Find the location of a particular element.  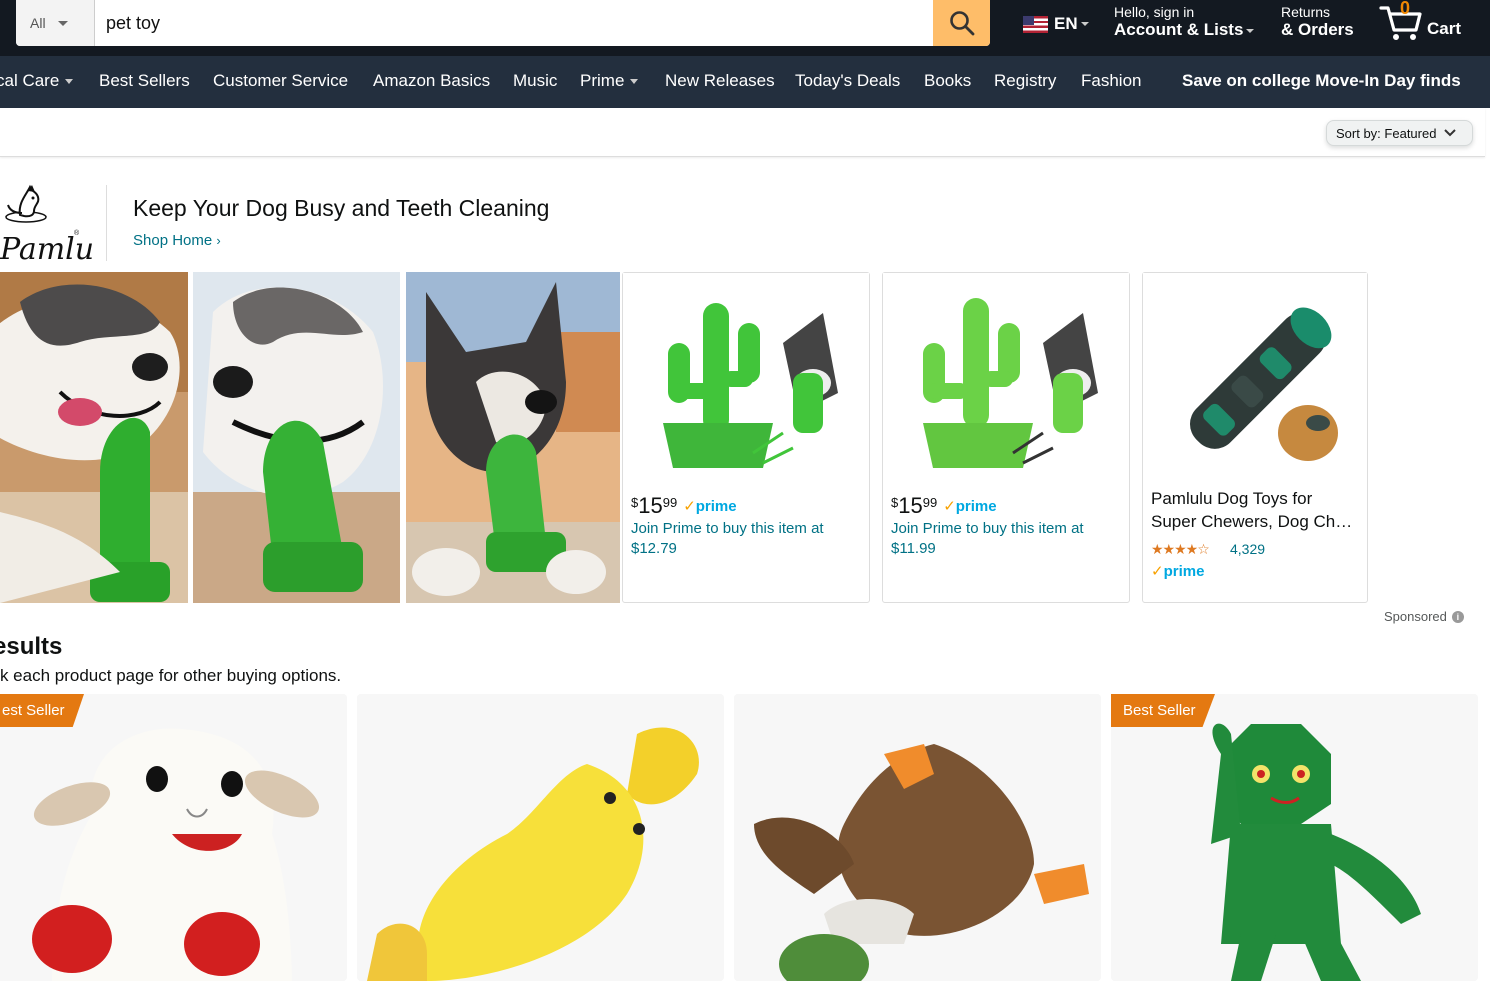

cart-label: Cart is located at coordinates (1444, 28).